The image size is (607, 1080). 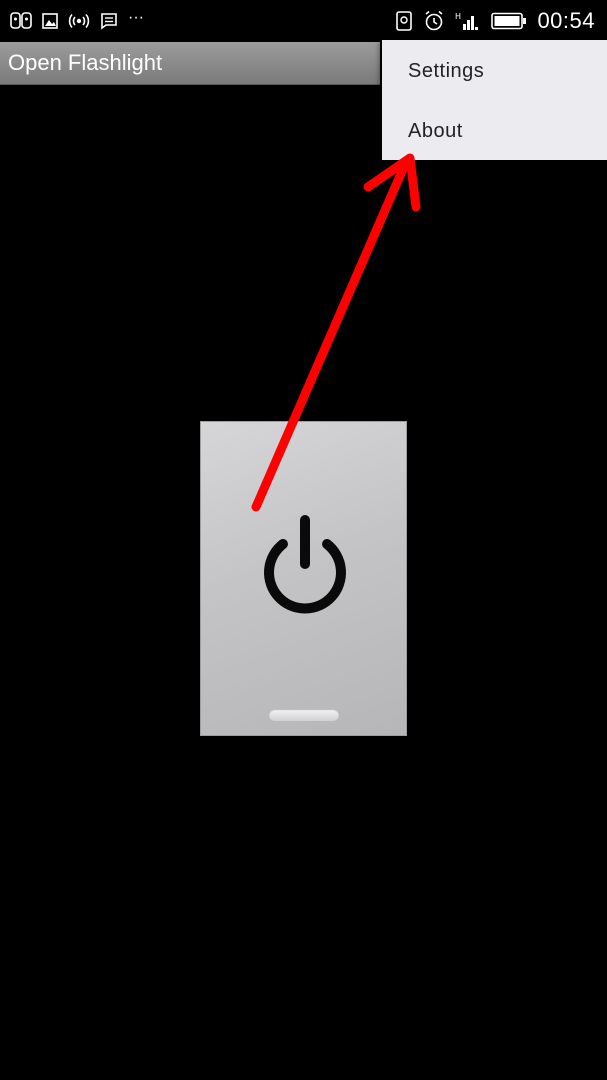 What do you see at coordinates (85, 62) in the screenshot?
I see `app-title: Open Flashlight` at bounding box center [85, 62].